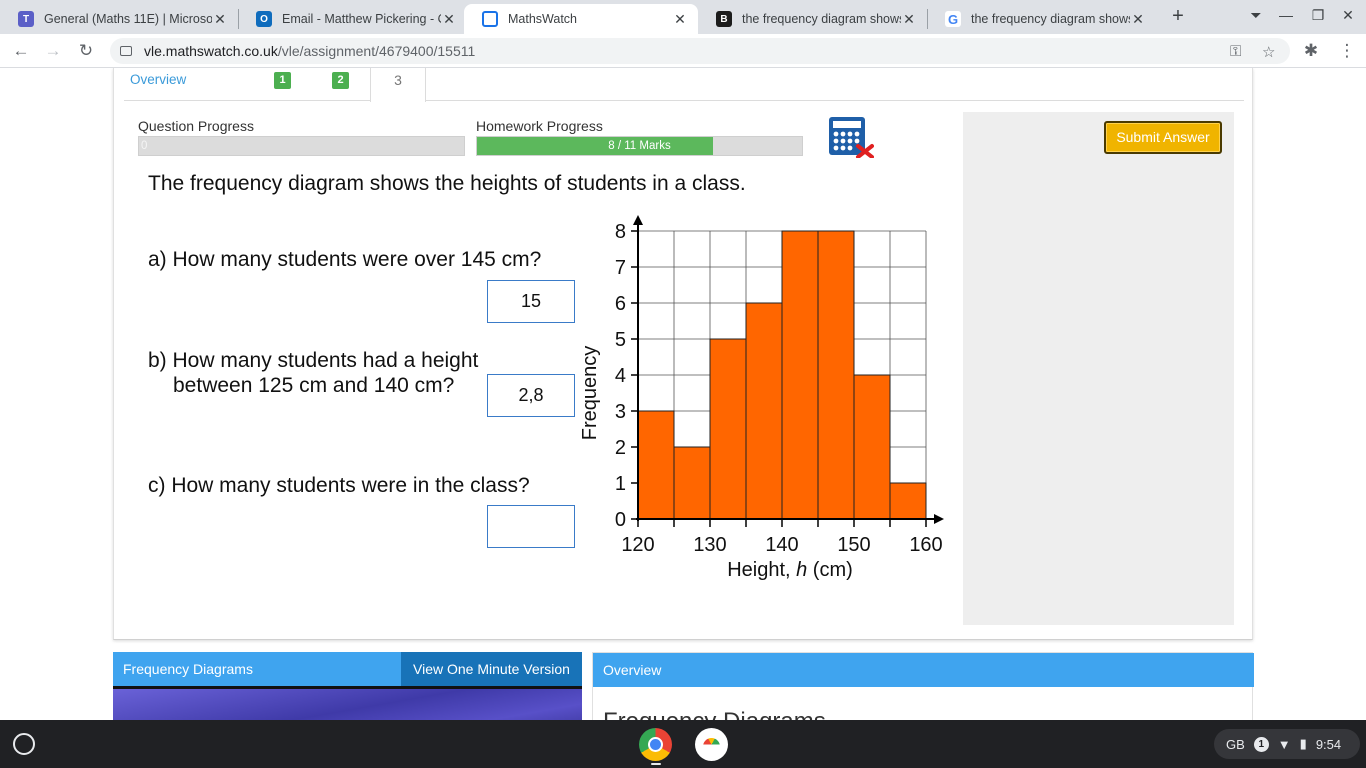 The width and height of the screenshot is (1366, 768). What do you see at coordinates (539, 126) in the screenshot?
I see `homework-progress-label: Homework Progress` at bounding box center [539, 126].